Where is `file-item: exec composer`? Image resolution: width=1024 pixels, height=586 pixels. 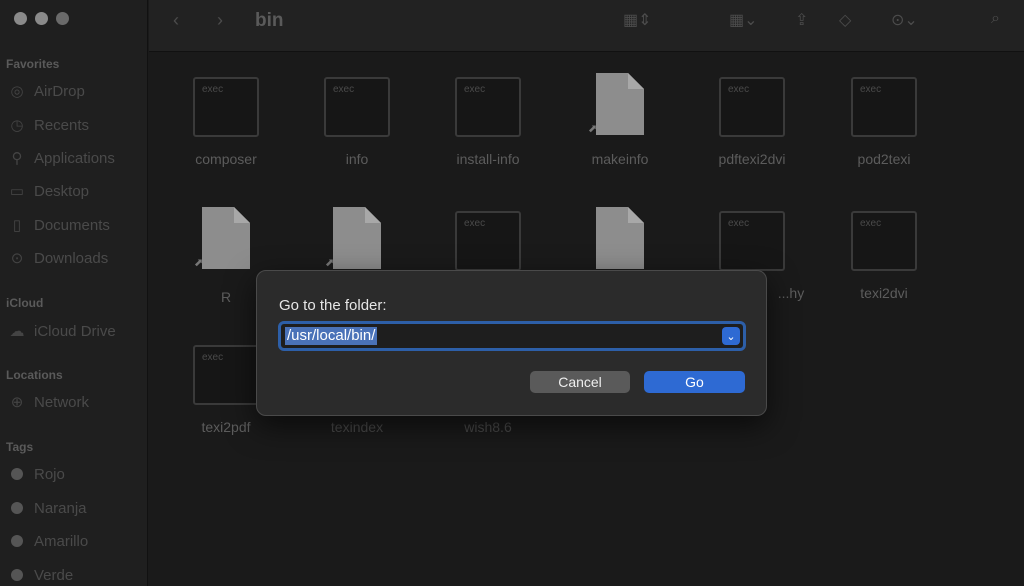
file-item: exec composer is located at coordinates (226, 122).